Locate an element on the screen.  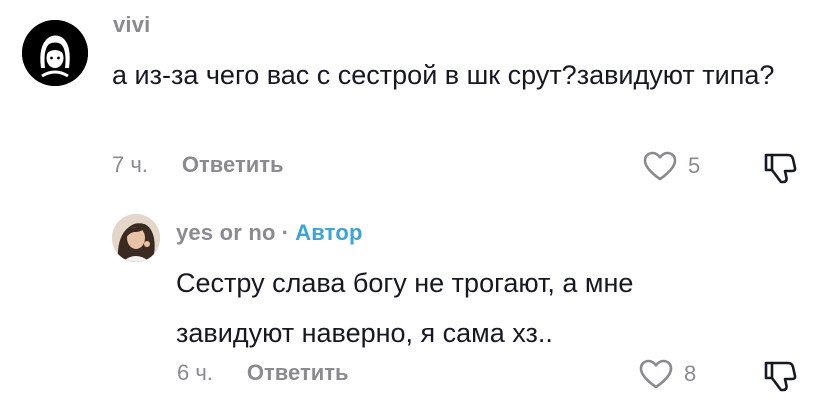
comment-time: 7 ч. is located at coordinates (130, 164).